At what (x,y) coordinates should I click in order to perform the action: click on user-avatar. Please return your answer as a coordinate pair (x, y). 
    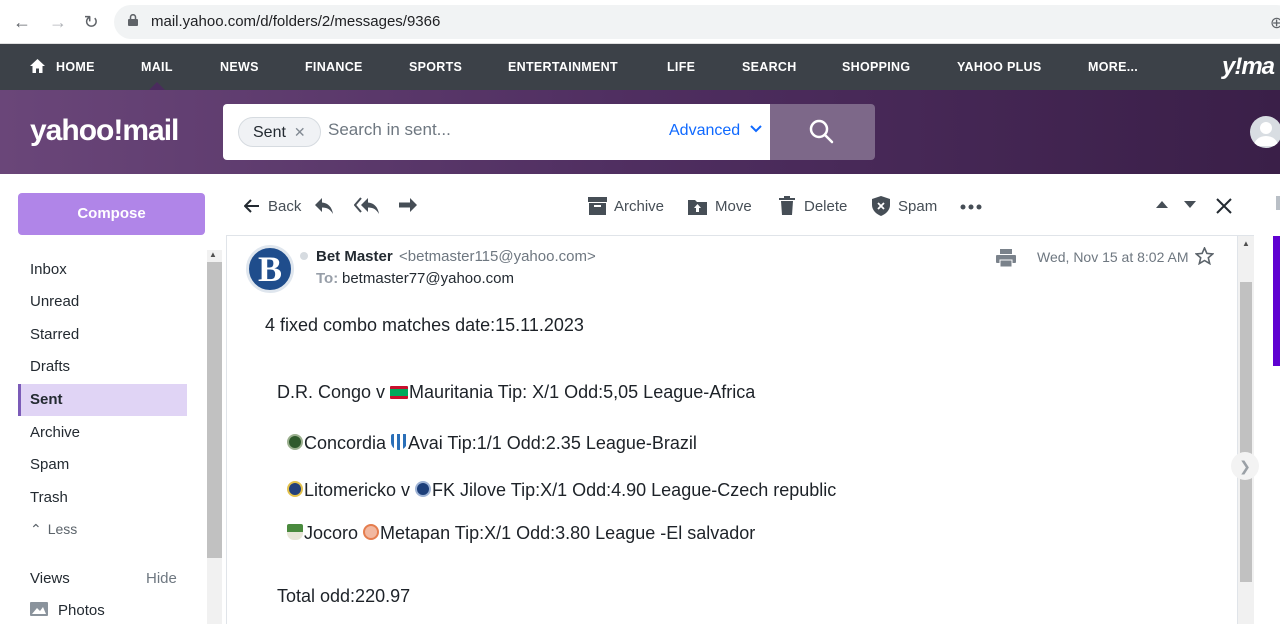
    Looking at the image, I should click on (1265, 132).